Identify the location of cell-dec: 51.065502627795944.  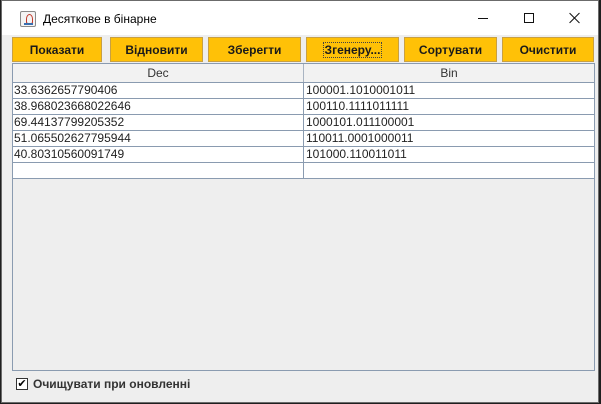
(158, 138).